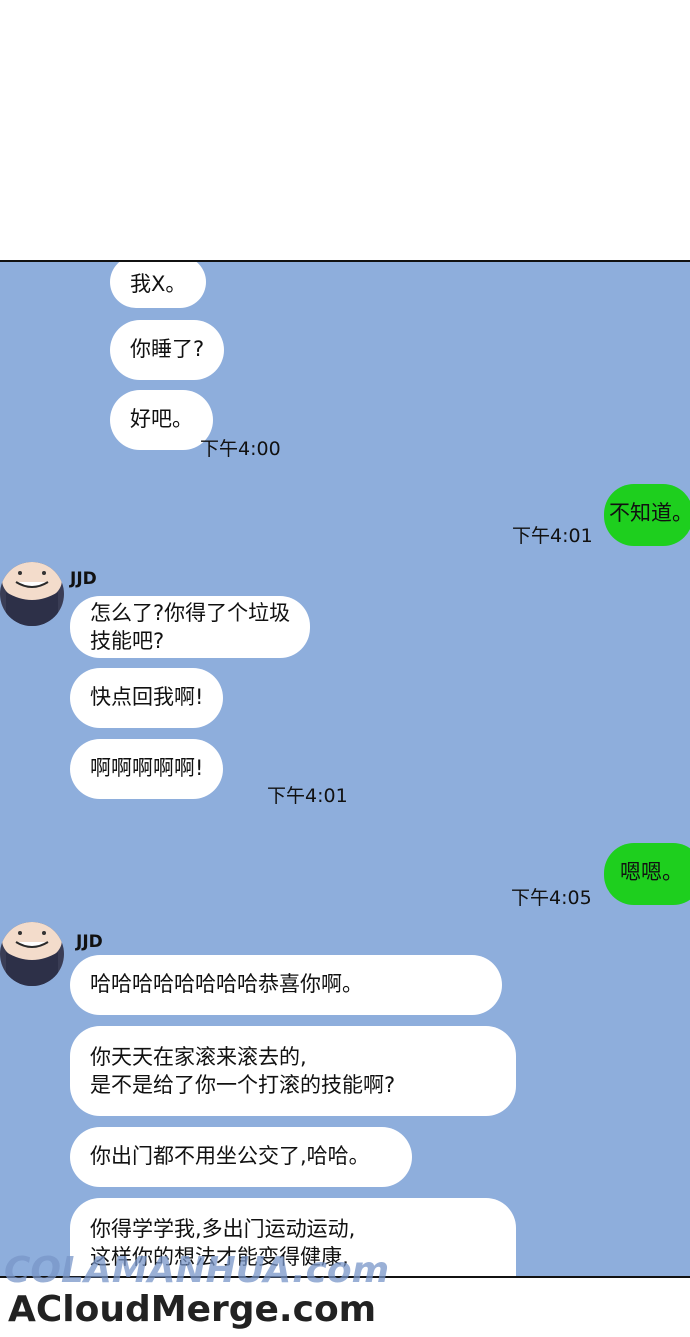 Image resolution: width=690 pixels, height=1337 pixels. What do you see at coordinates (647, 874) in the screenshot?
I see `my-message-bubble: 嗯嗯。` at bounding box center [647, 874].